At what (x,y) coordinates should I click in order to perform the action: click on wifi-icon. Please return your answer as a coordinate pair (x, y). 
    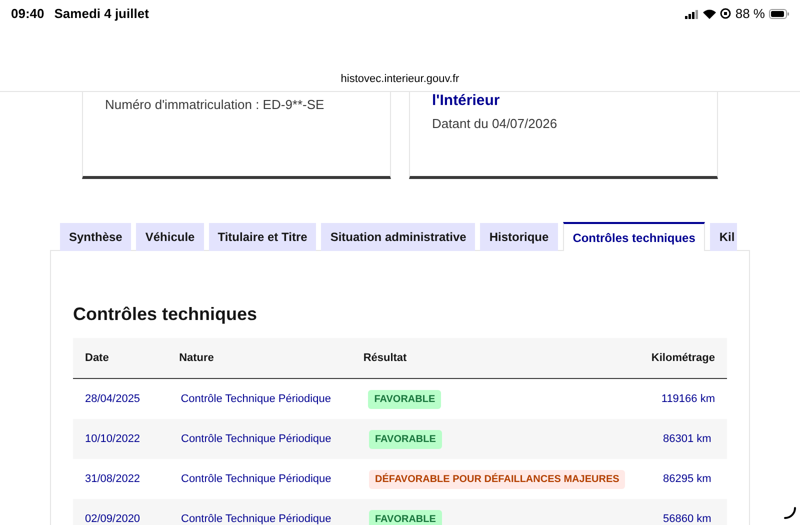
    Looking at the image, I should click on (709, 13).